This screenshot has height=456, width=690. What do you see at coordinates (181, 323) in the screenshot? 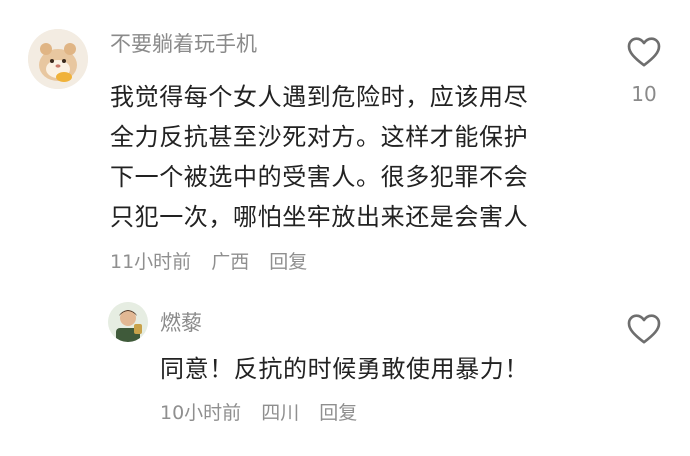
I see `reply-username: 燃藜` at bounding box center [181, 323].